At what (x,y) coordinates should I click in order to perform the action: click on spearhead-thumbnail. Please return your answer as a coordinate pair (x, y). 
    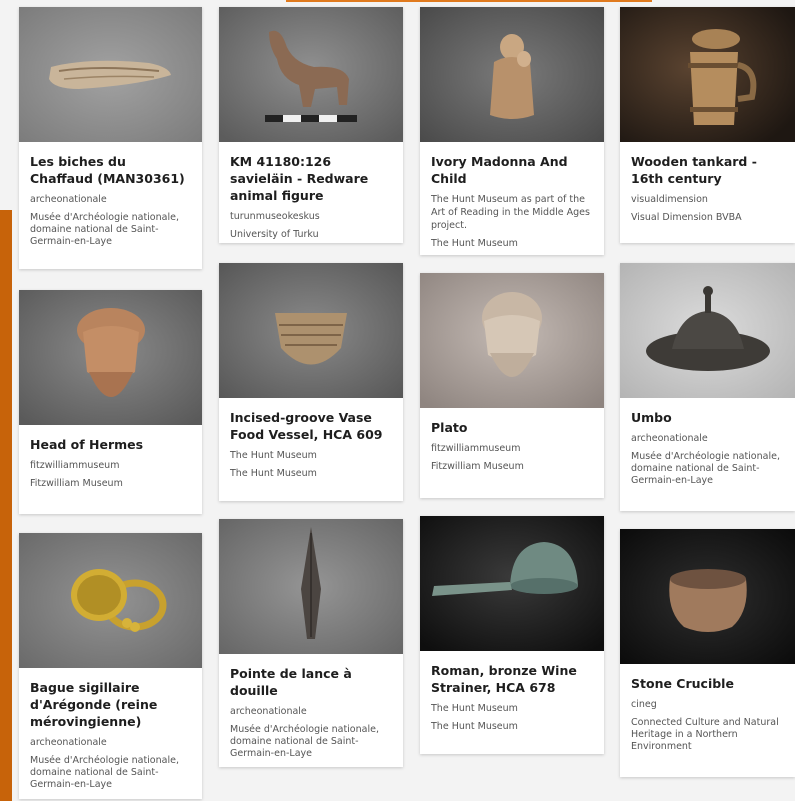
    Looking at the image, I should click on (311, 586).